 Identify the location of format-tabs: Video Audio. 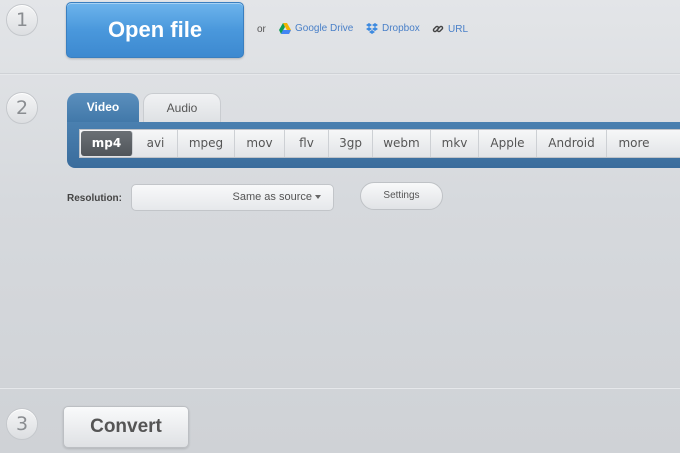
(373, 109).